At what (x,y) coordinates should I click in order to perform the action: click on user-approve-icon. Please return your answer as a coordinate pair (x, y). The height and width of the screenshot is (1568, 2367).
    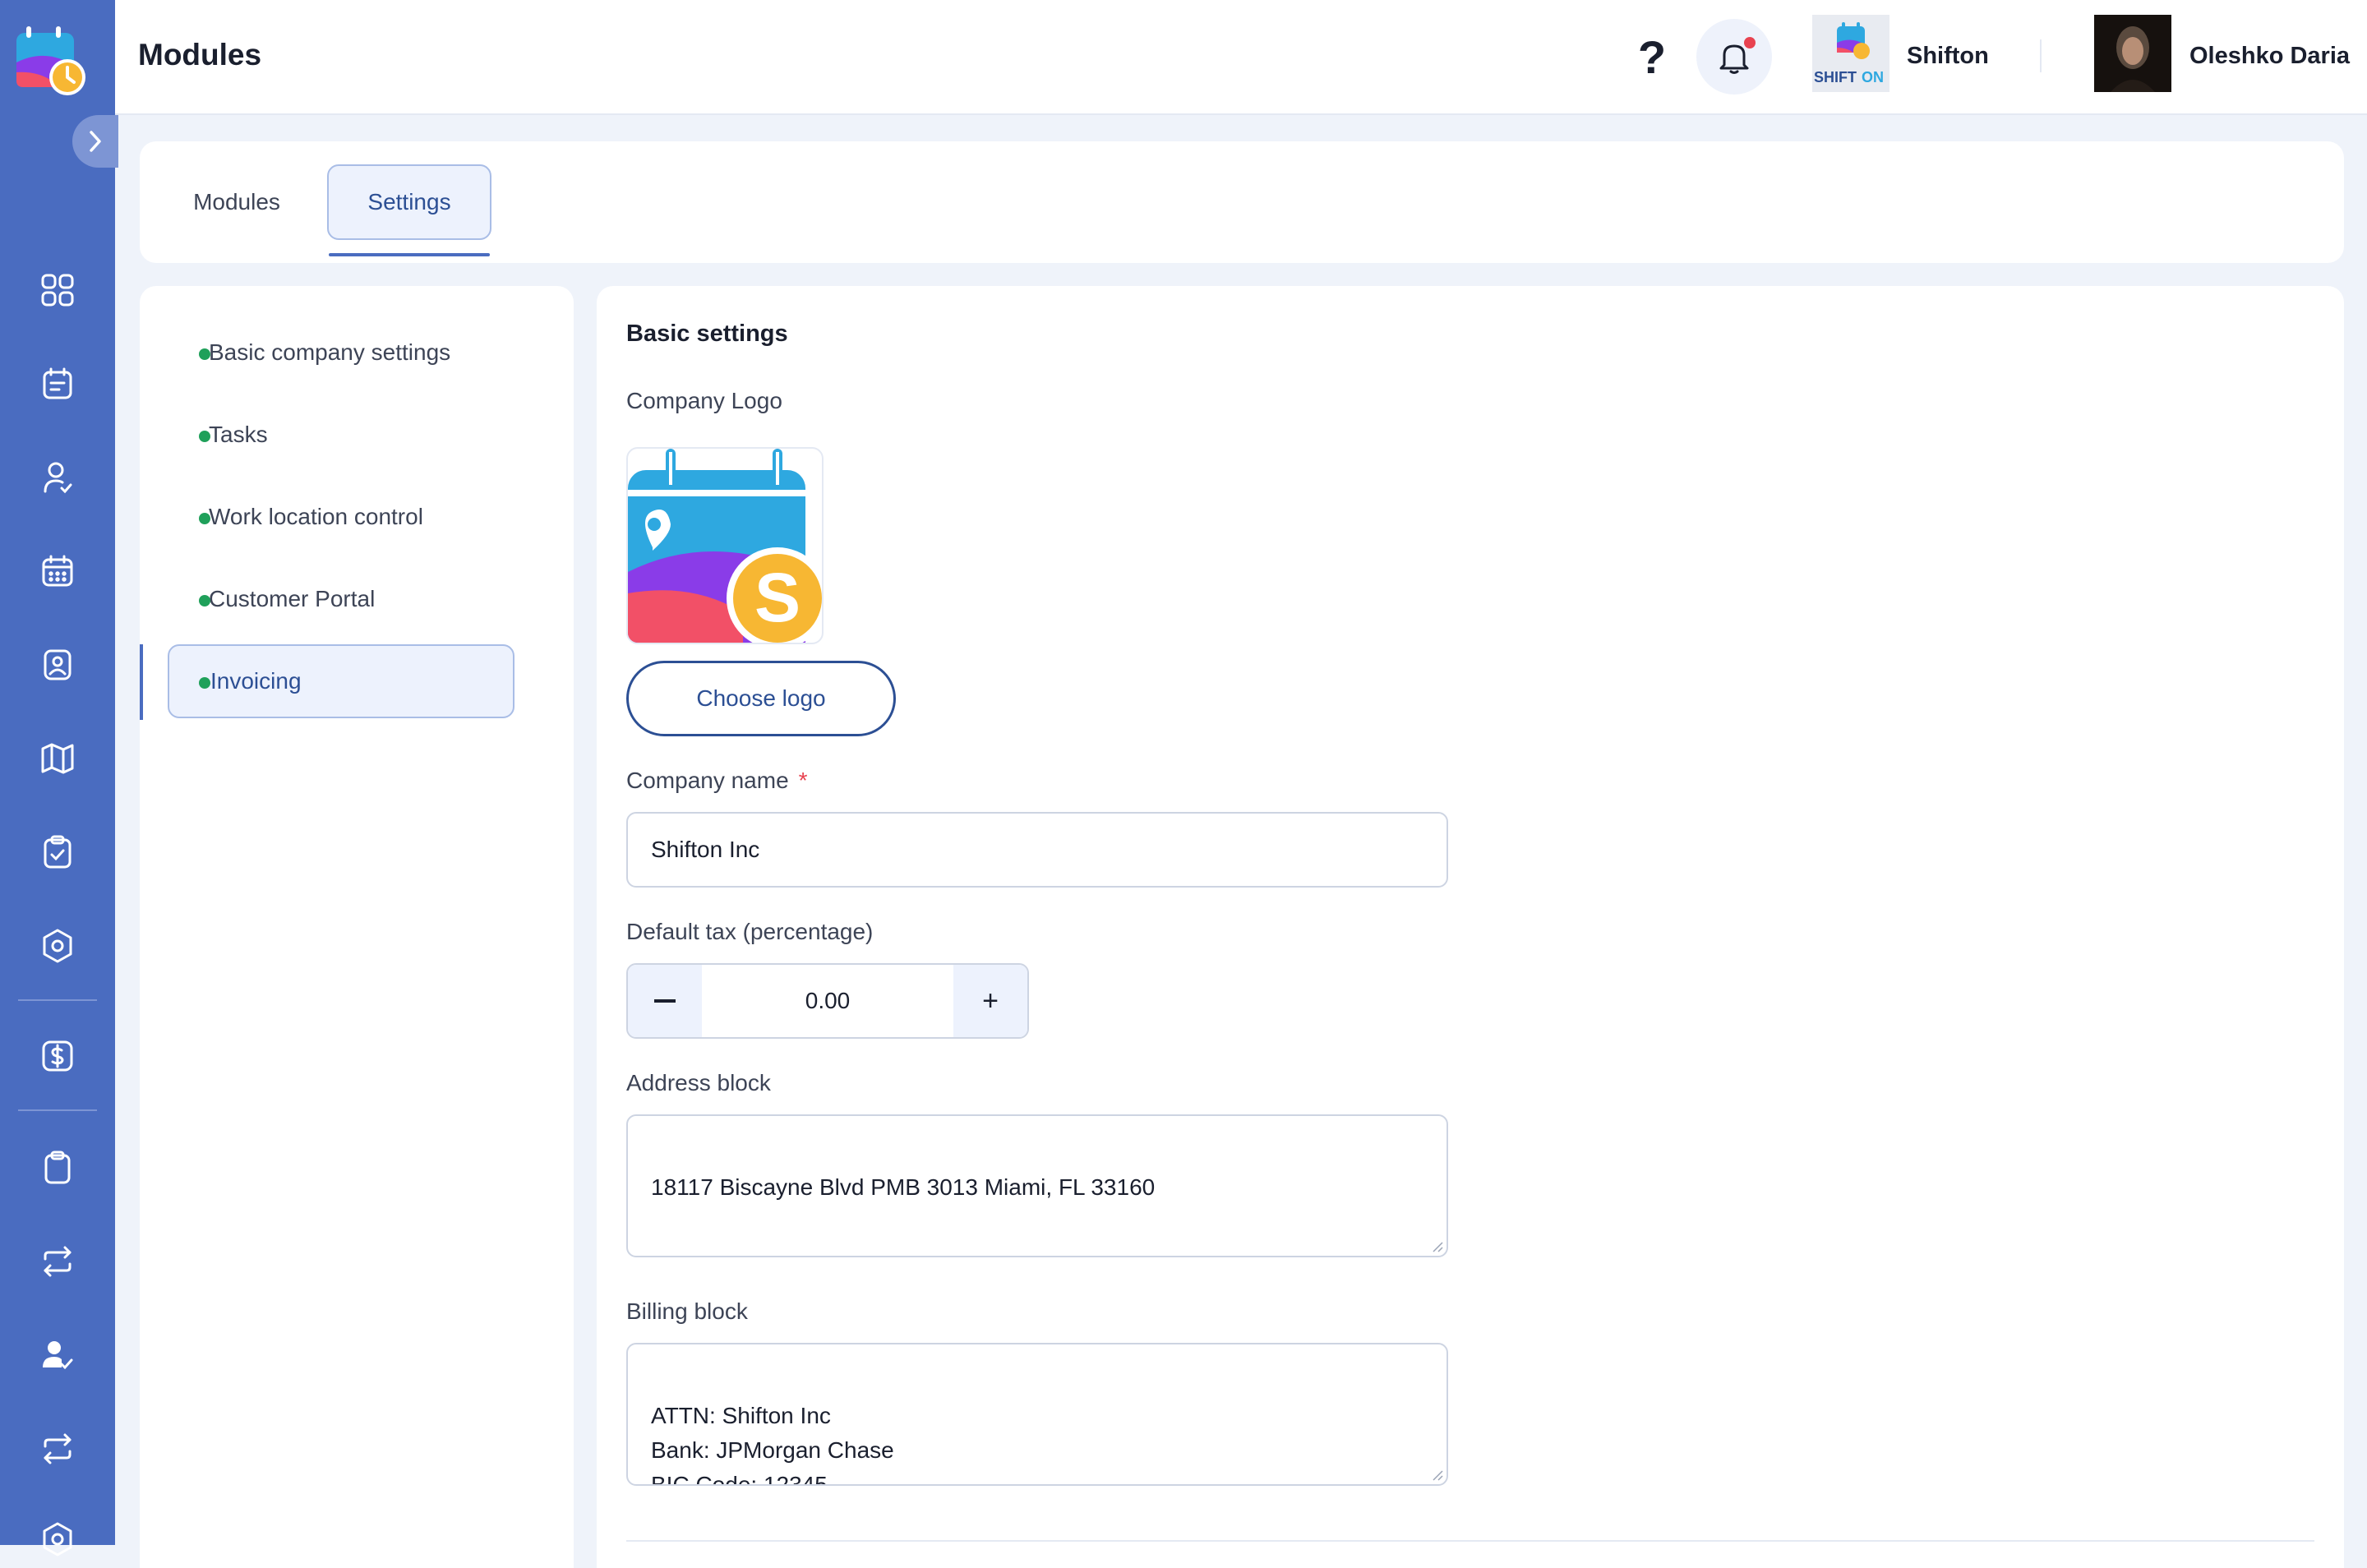
    Looking at the image, I should click on (57, 1355).